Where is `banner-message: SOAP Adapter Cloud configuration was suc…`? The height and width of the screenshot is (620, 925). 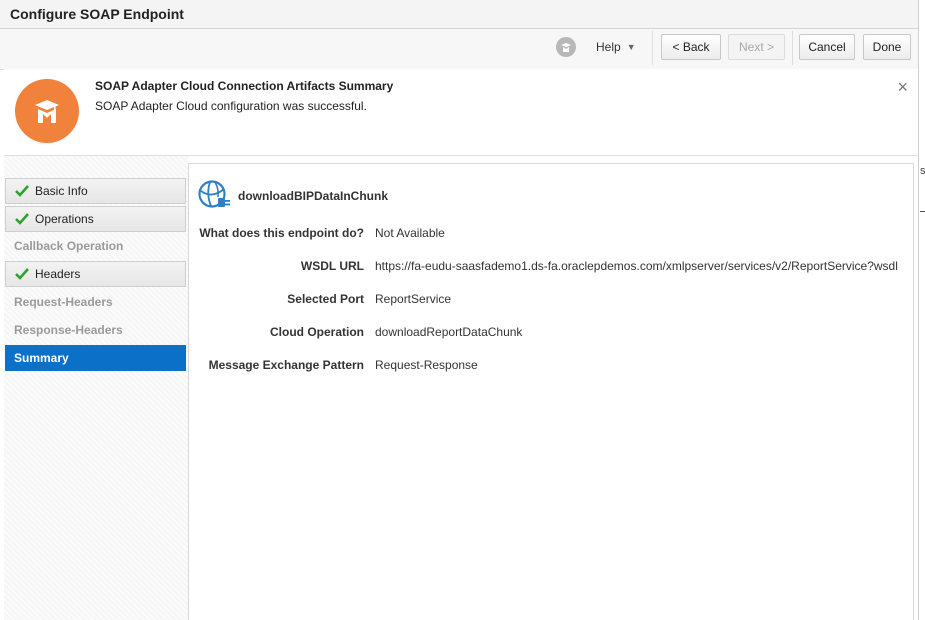
banner-message: SOAP Adapter Cloud configuration was suc… is located at coordinates (231, 106).